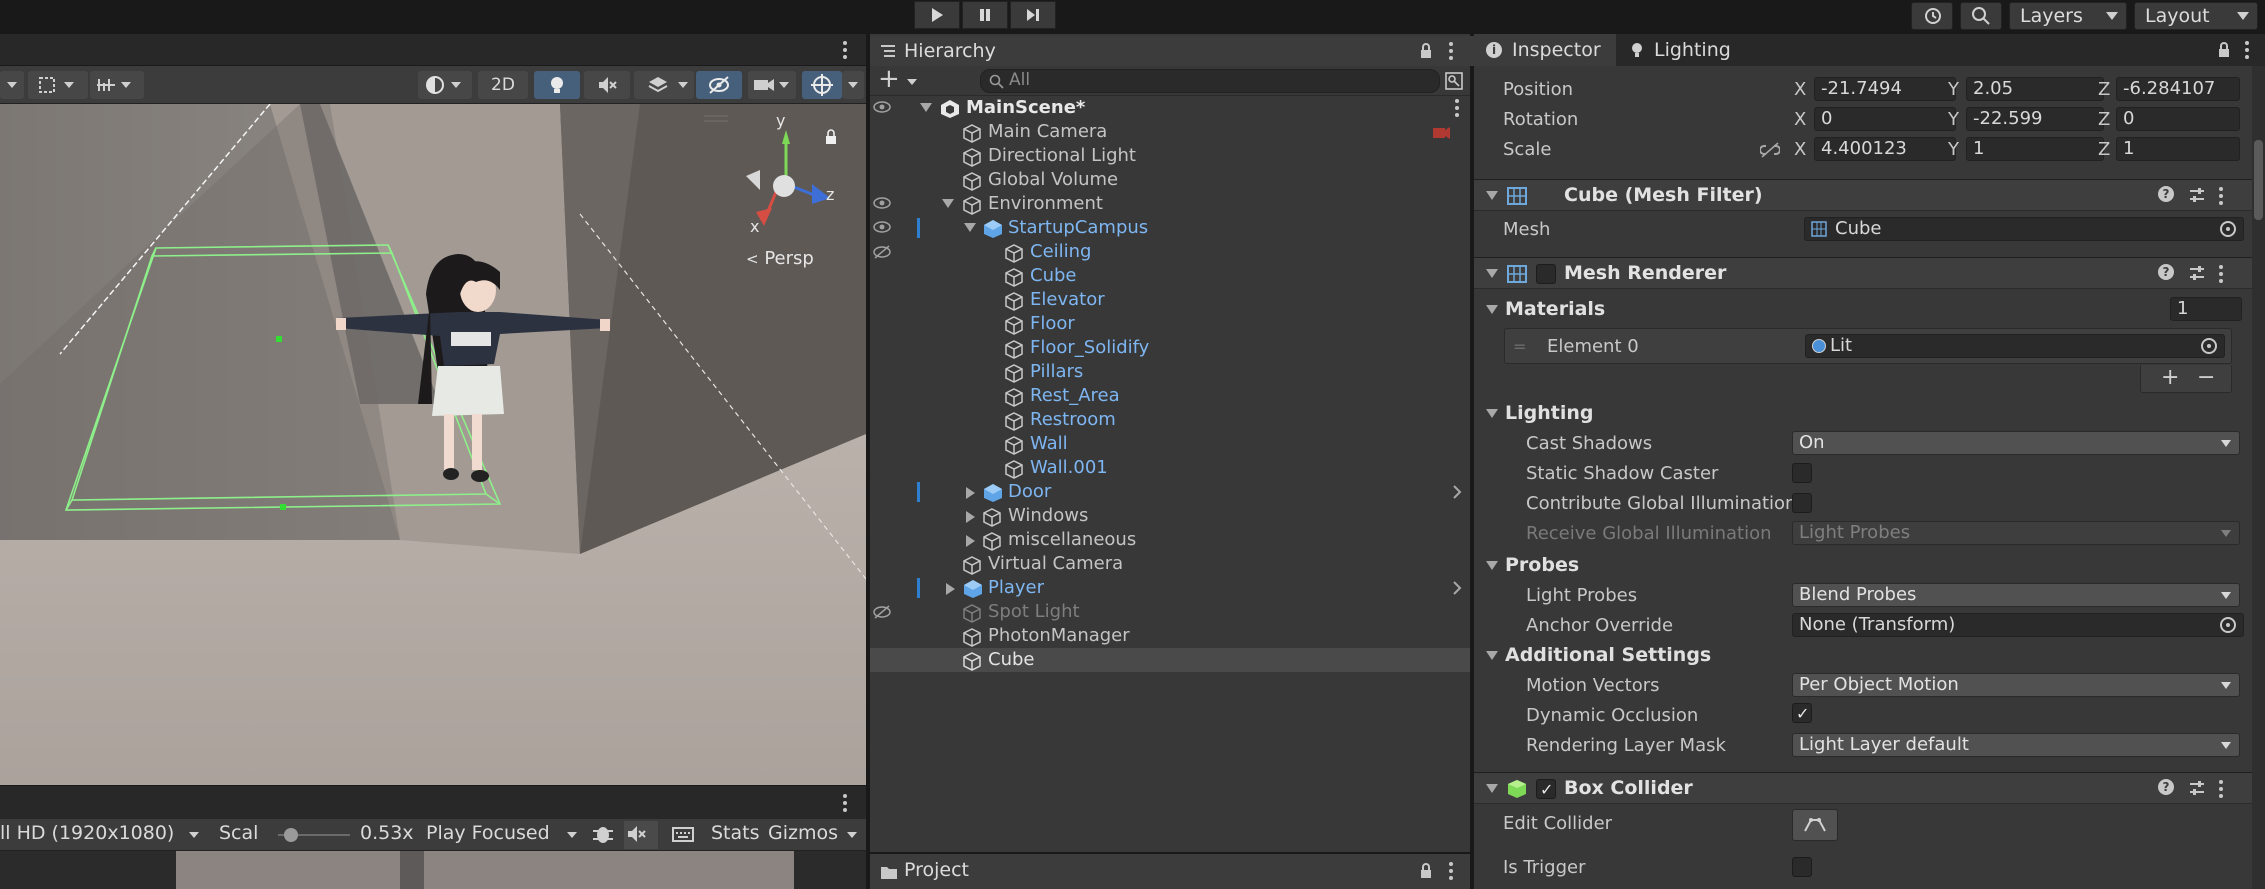  Describe the element at coordinates (1546, 789) in the screenshot. I see `box-collider-enabled-checkbox: ✓` at that location.